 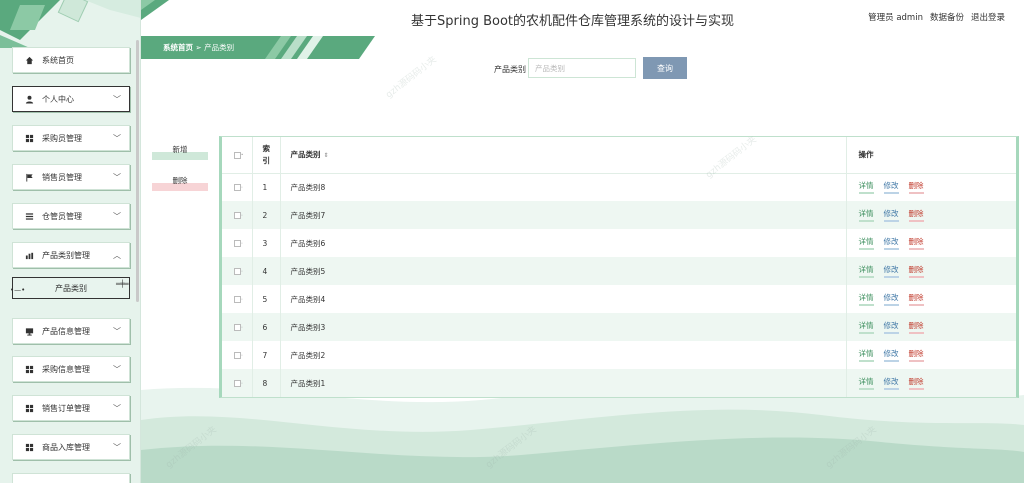 I want to click on sidebar-item-label: 商品入库管理, so click(x=66, y=447).